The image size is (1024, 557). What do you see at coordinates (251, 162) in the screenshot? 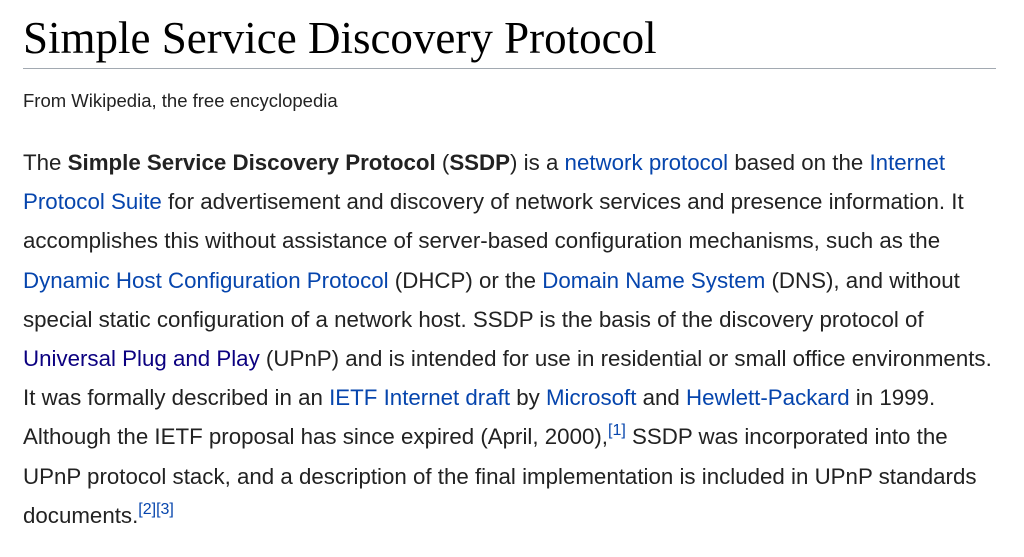
I see `bold-term-name: Simple Service Discovery Protocol` at bounding box center [251, 162].